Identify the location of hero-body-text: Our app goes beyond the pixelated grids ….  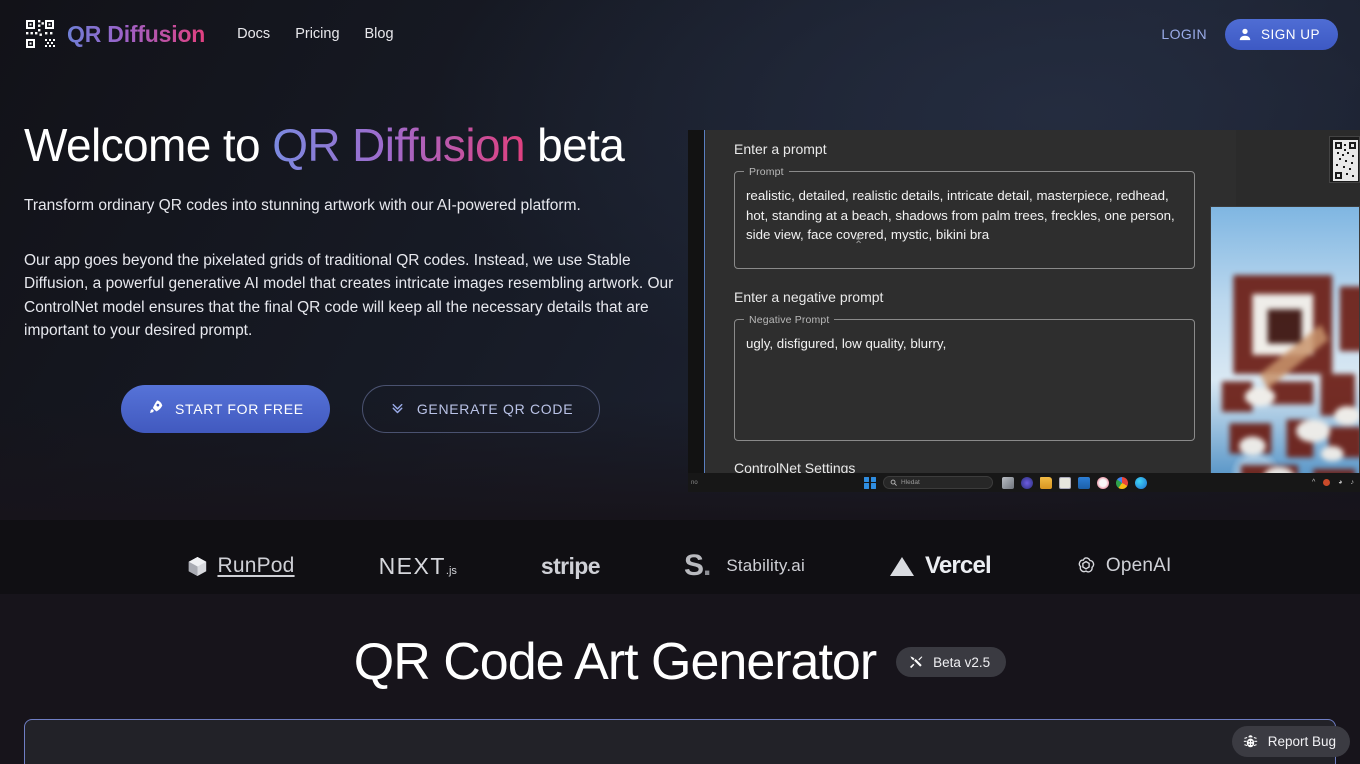
(349, 295).